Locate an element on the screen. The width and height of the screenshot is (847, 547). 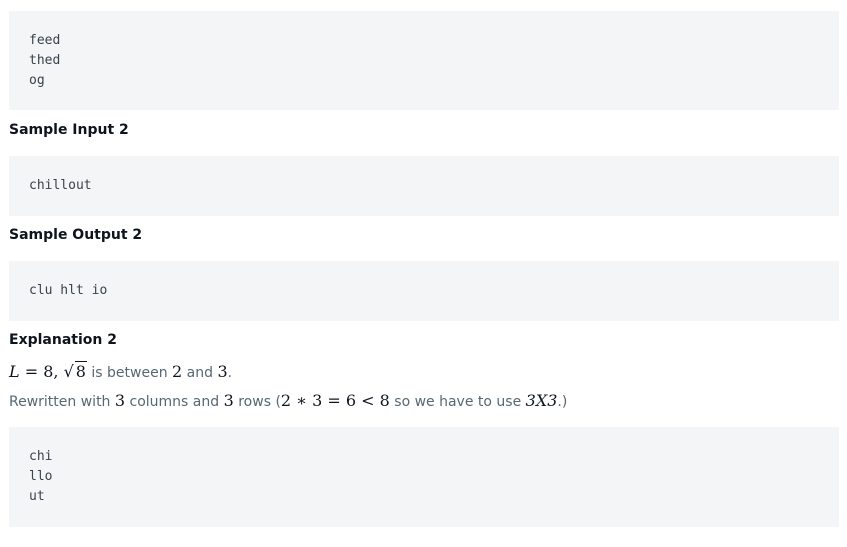
text-fragment: . is located at coordinates (230, 373).